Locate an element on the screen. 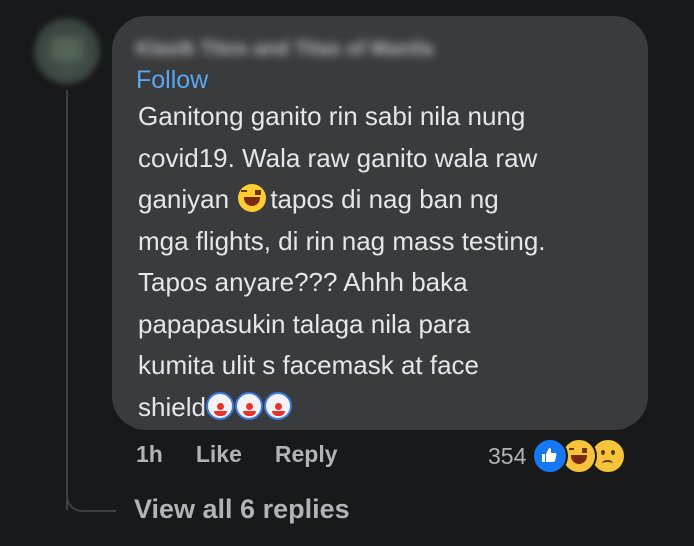  comment-line: kumita ulit s facemask at face is located at coordinates (309, 365).